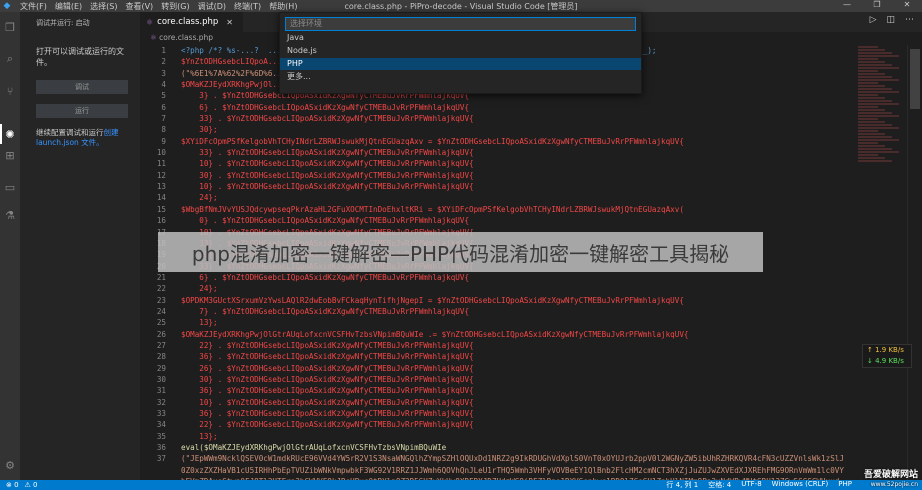 This screenshot has height=490, width=922. What do you see at coordinates (751, 485) in the screenshot?
I see `encoding: UTF-8` at bounding box center [751, 485].